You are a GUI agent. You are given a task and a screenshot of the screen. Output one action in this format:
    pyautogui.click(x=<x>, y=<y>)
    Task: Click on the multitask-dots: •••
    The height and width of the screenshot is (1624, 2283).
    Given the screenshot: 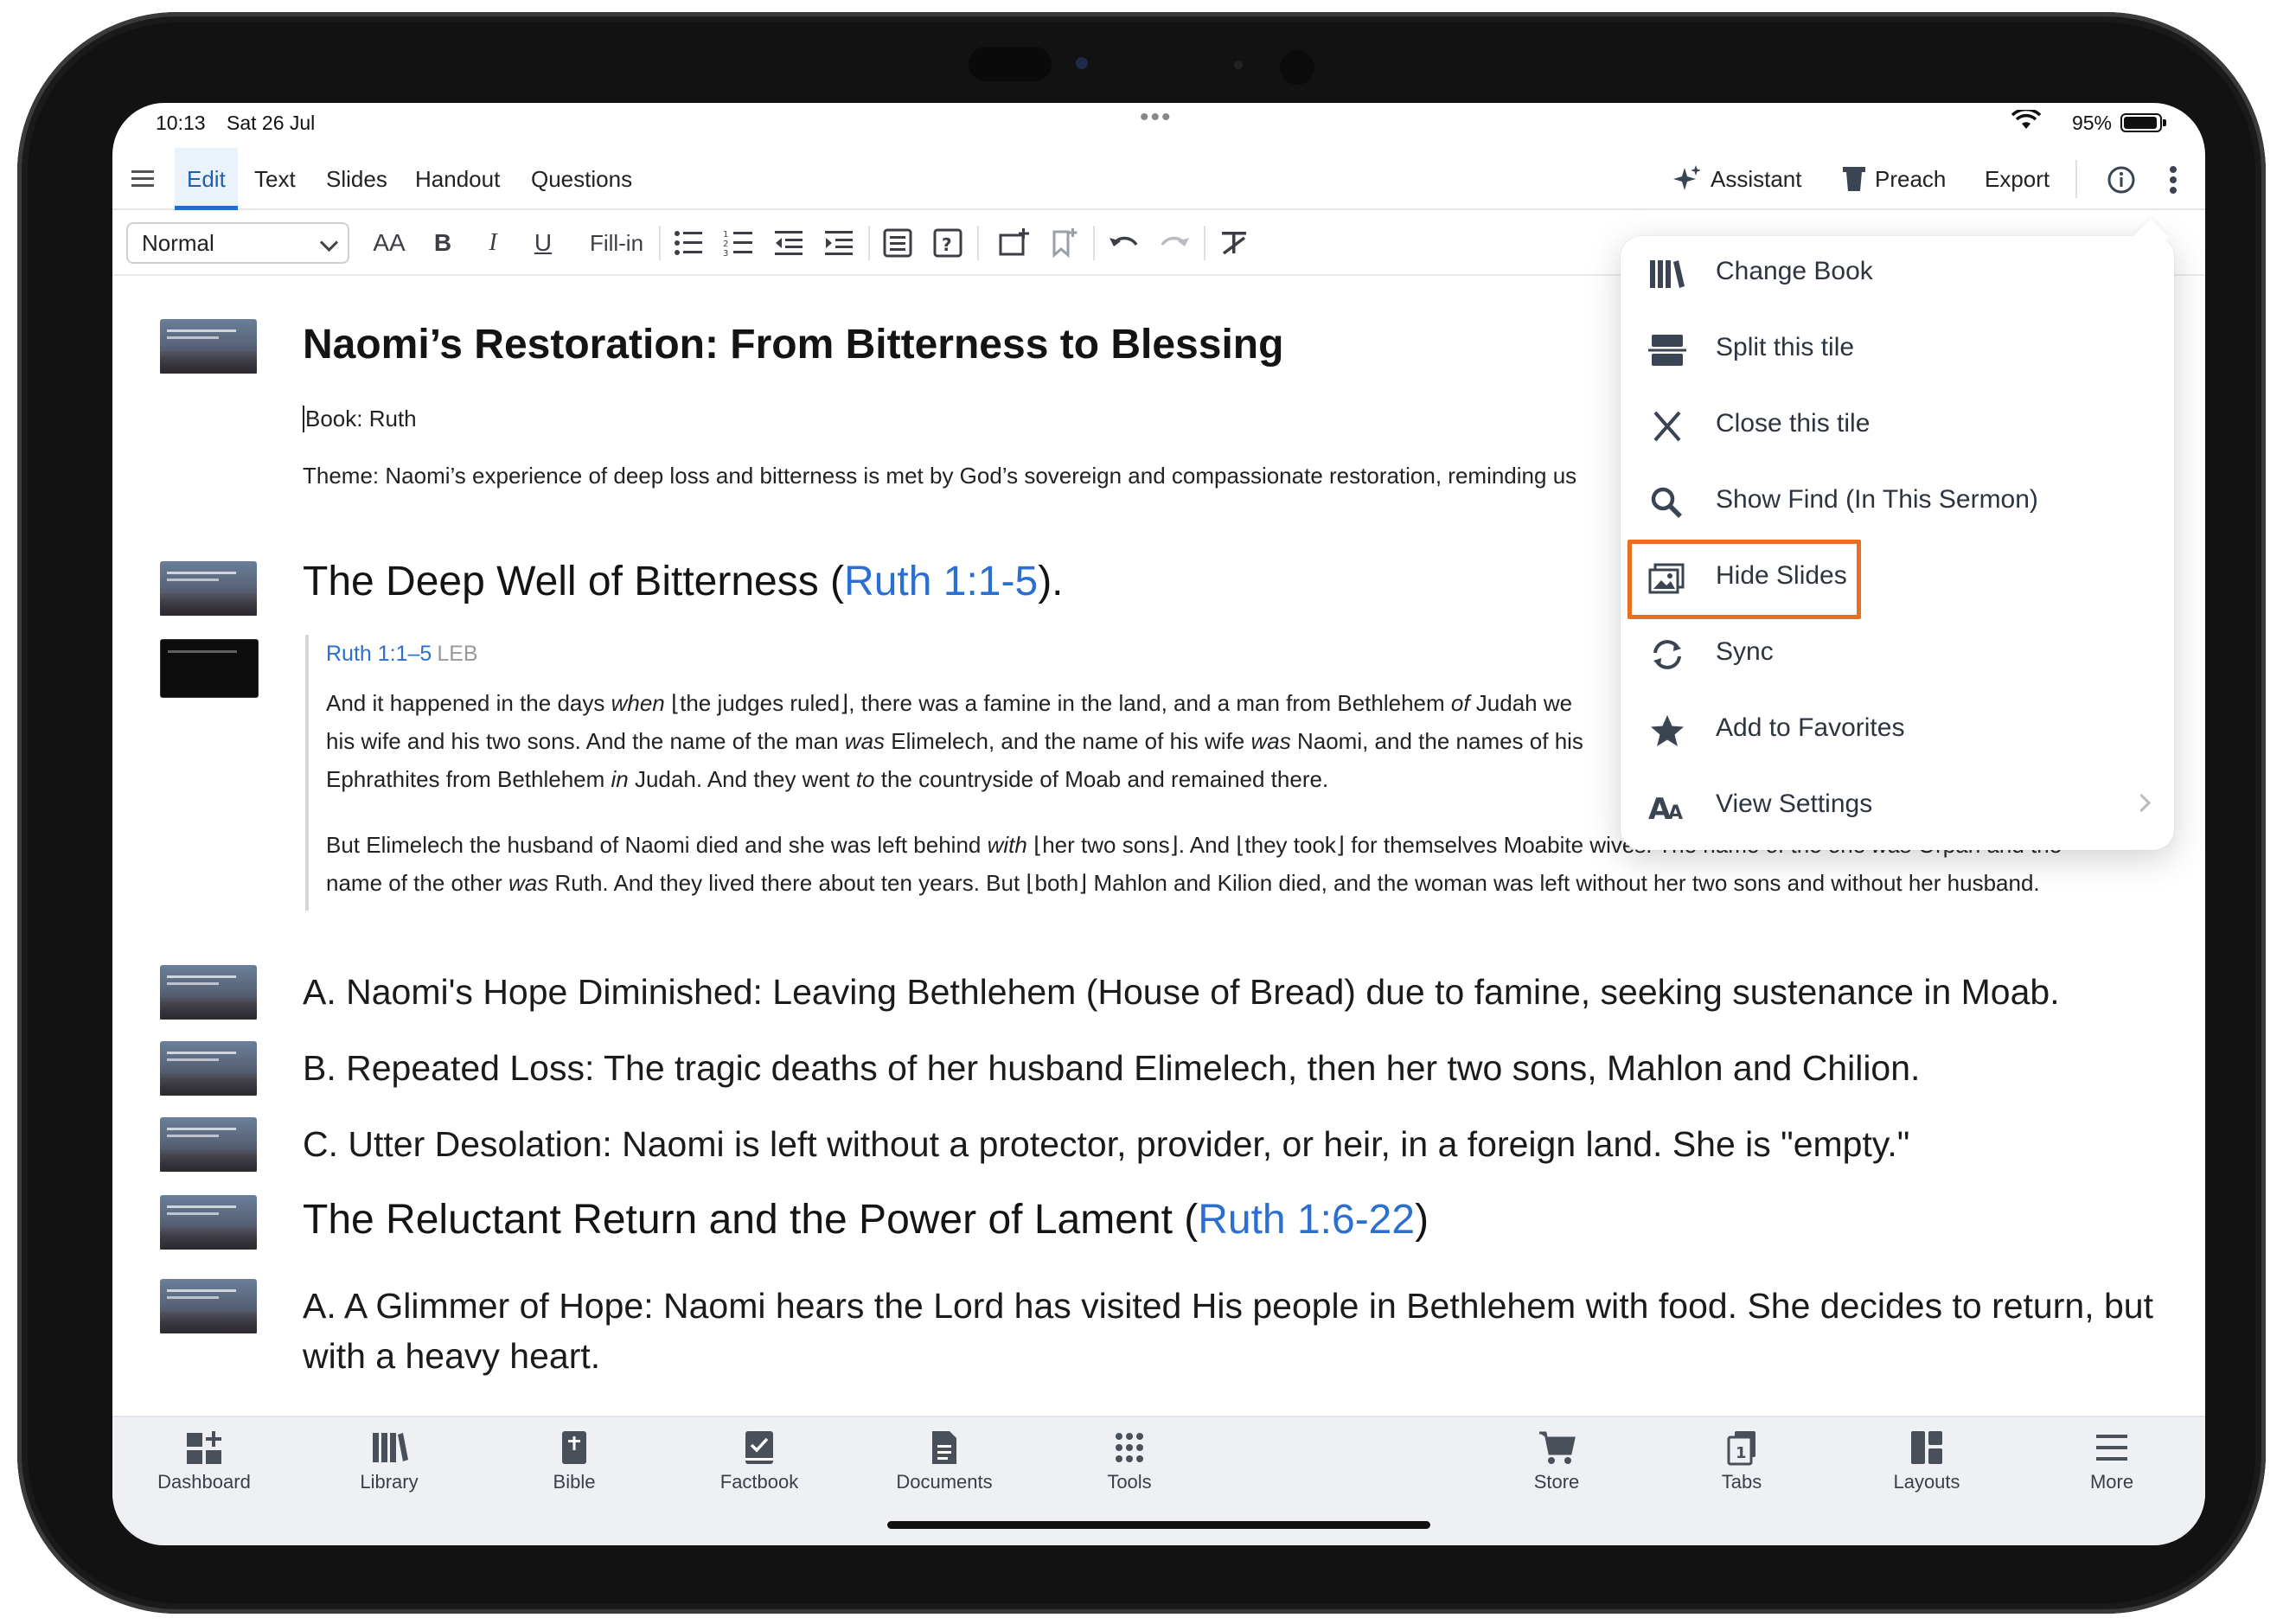 What is the action you would take?
    pyautogui.click(x=1156, y=117)
    